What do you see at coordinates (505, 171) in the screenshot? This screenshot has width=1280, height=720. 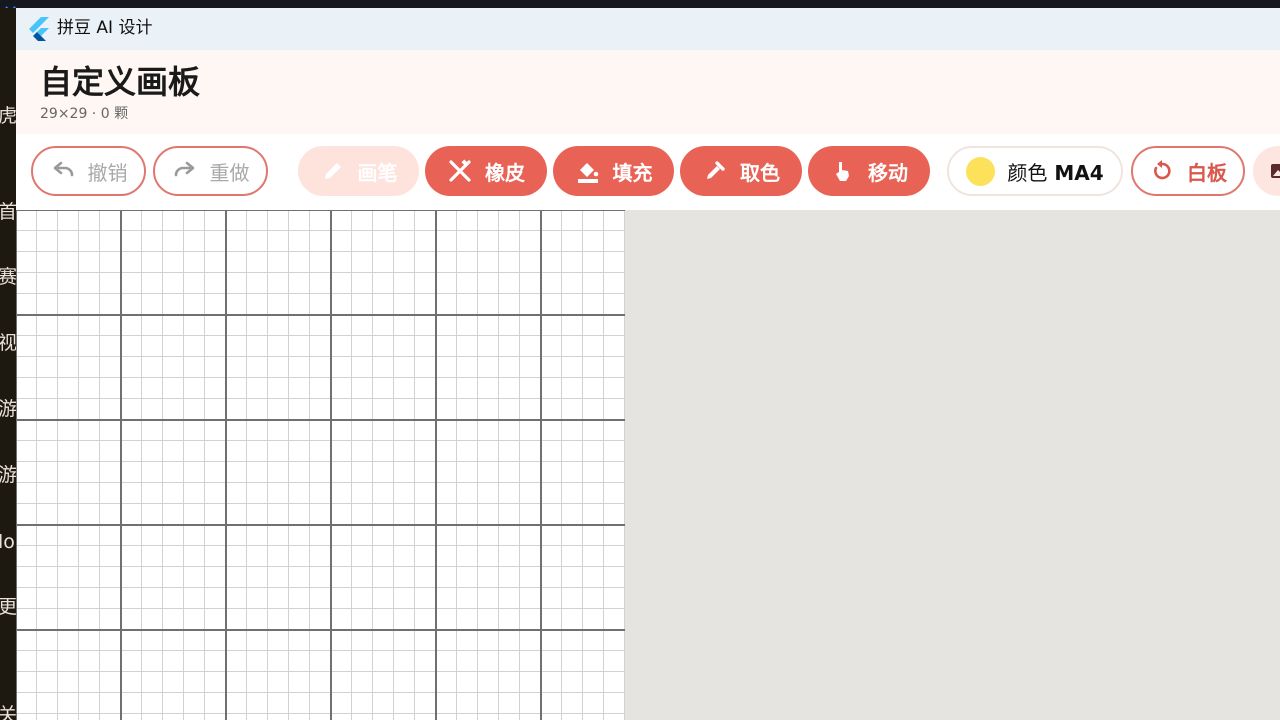 I see `eraser-label: 橡皮` at bounding box center [505, 171].